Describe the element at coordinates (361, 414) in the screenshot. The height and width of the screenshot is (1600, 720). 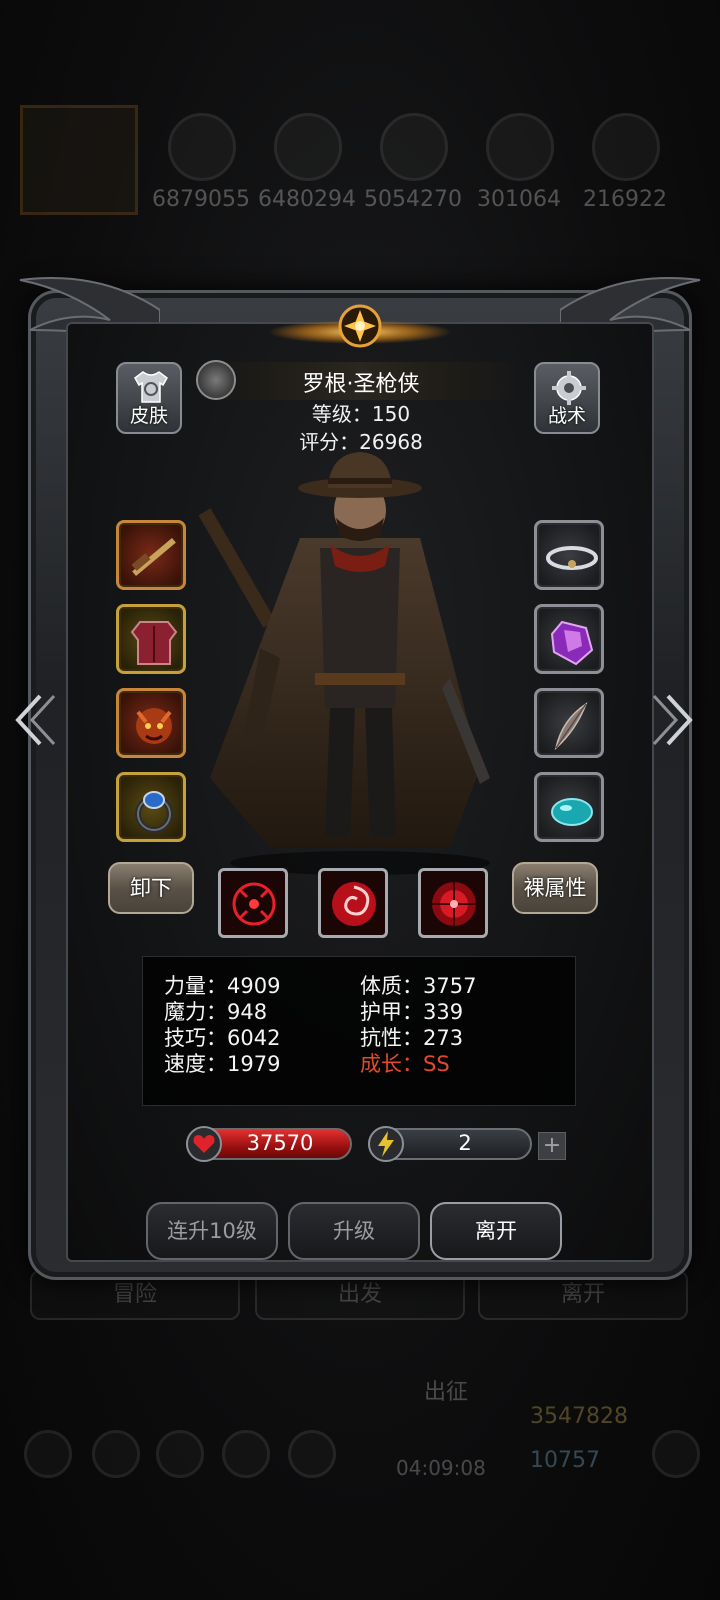
I see `hero-level: 等级：150` at that location.